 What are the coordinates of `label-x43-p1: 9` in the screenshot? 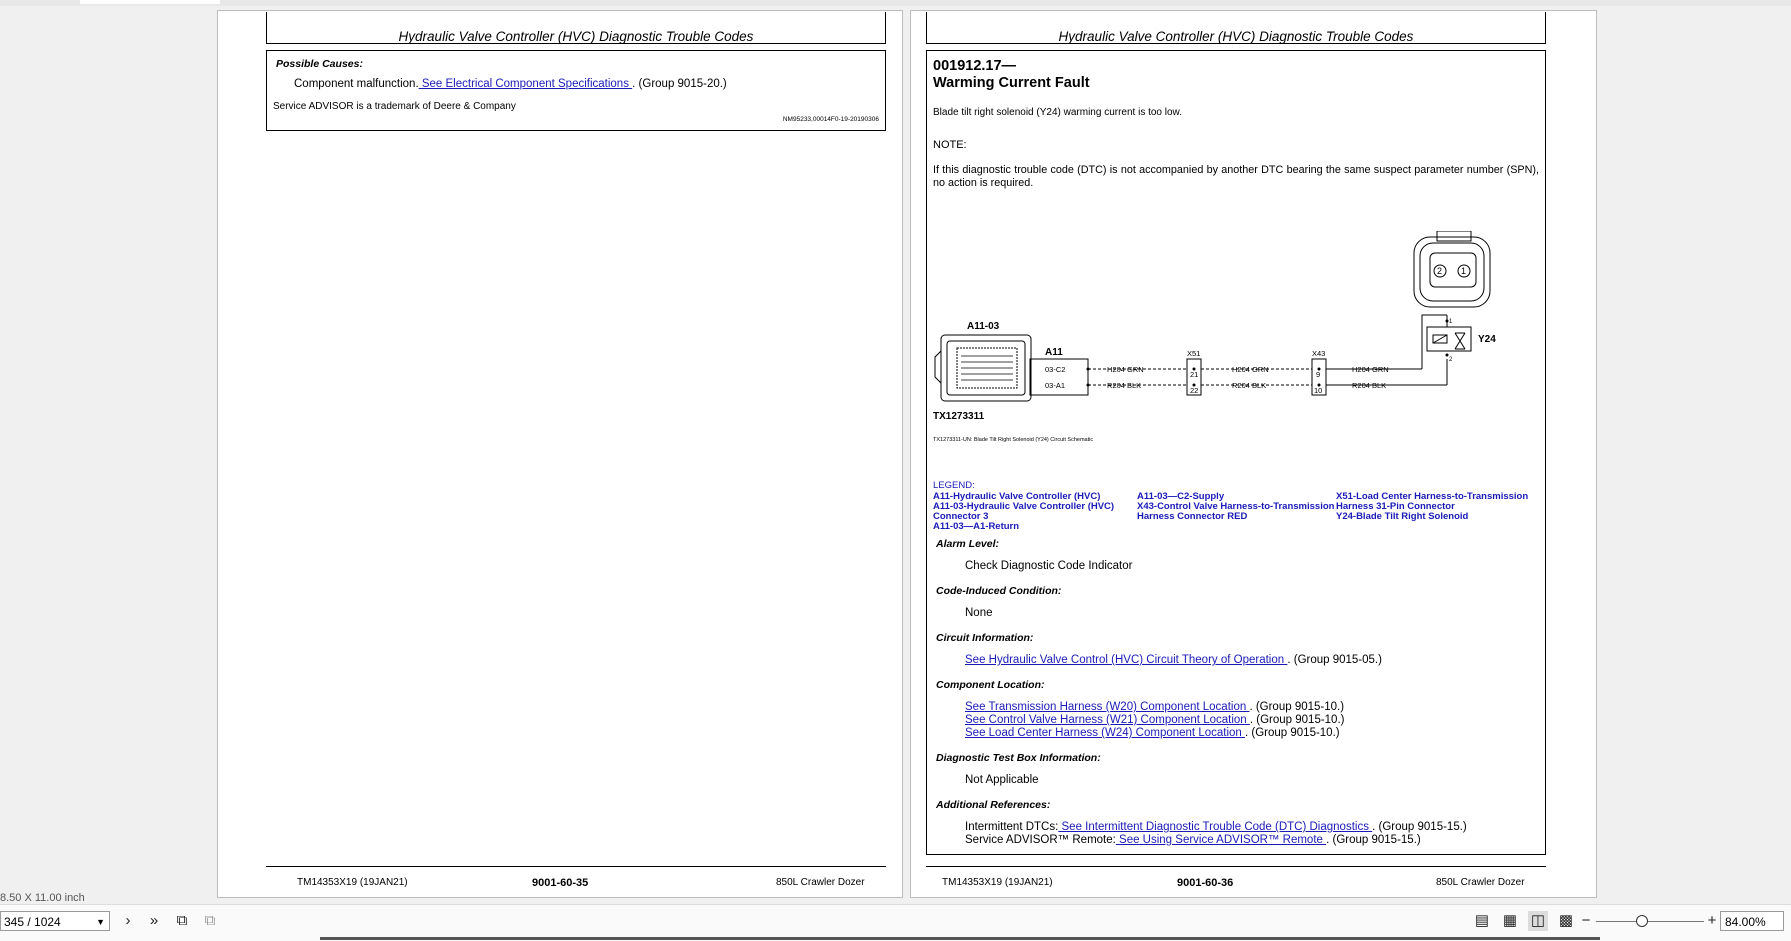 It's located at (1318, 374).